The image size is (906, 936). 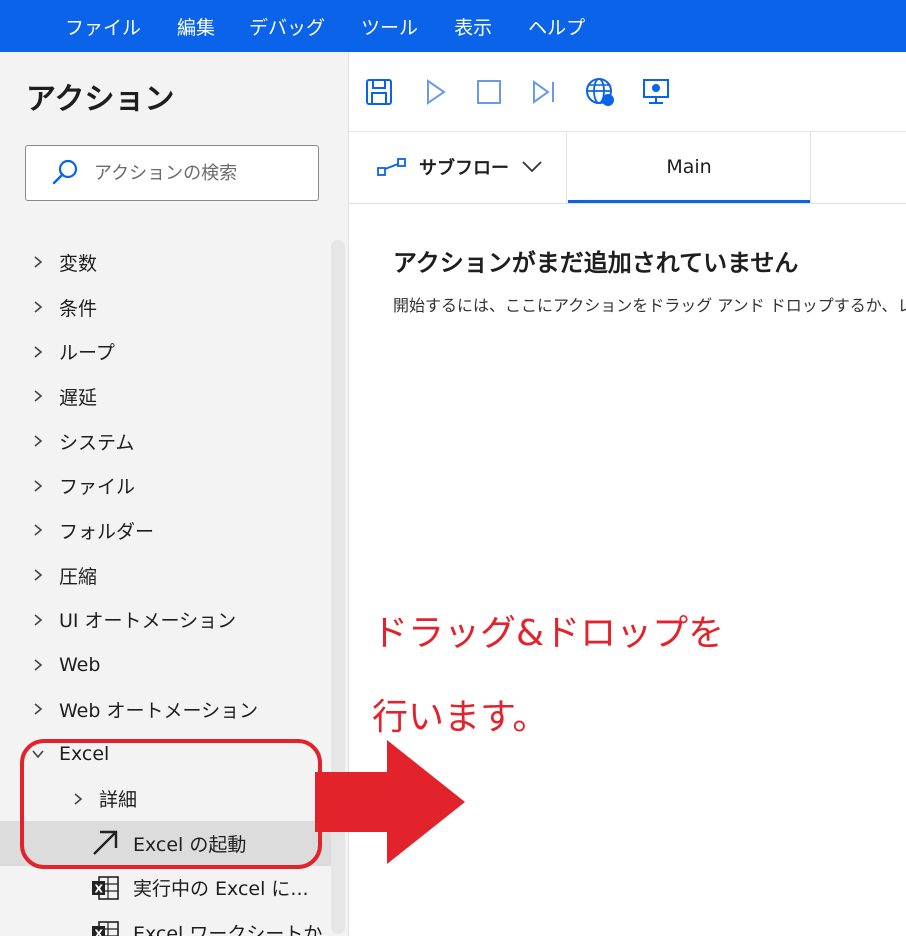 I want to click on designer-toolbar, so click(x=627, y=92).